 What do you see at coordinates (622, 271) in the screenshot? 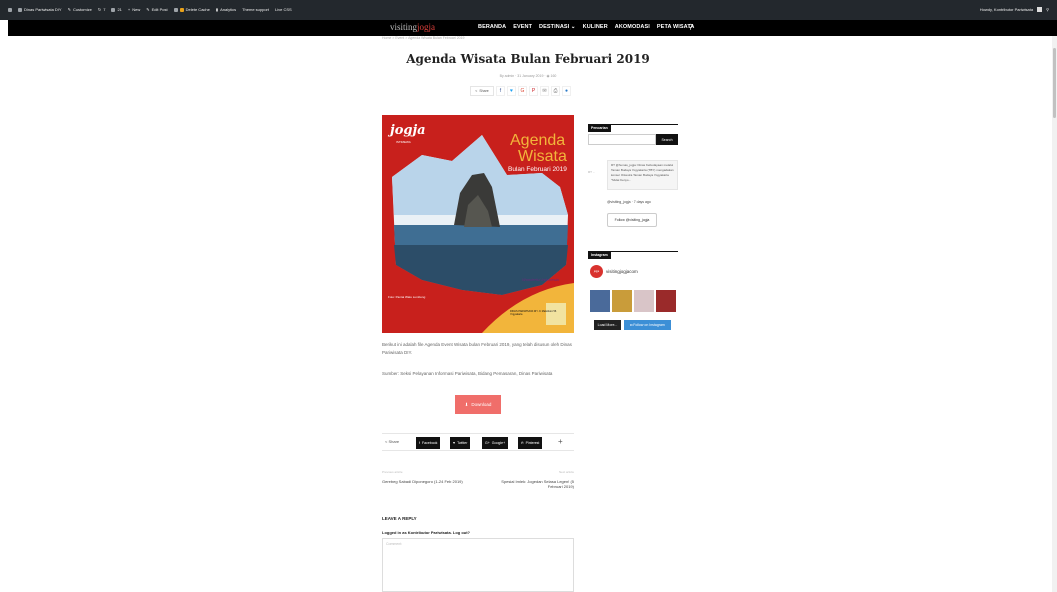
I see `instagram-username: visitingjogjacom` at bounding box center [622, 271].